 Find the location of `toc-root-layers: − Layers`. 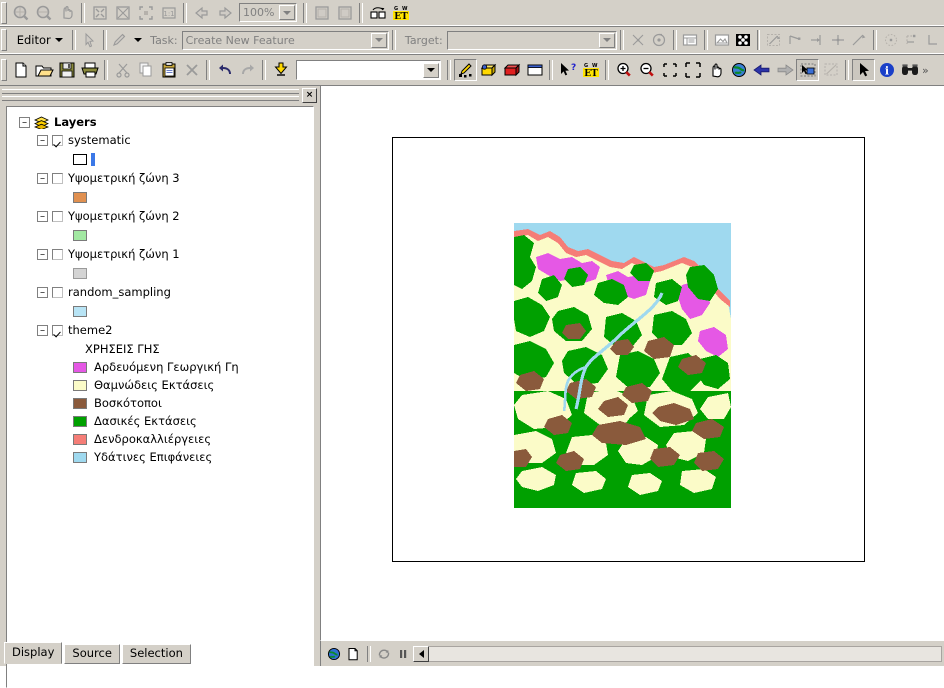

toc-root-layers: − Layers is located at coordinates (160, 122).